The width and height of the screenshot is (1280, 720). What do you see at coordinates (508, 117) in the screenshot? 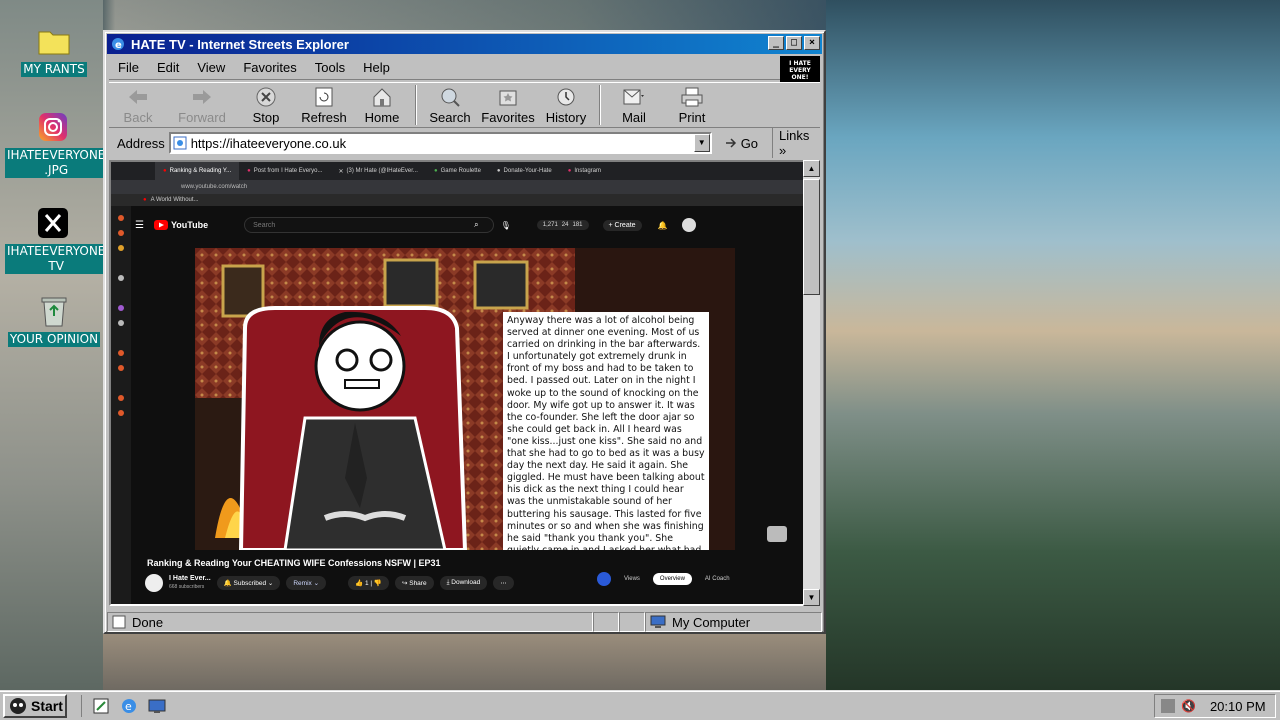
I see `favorites-label: Favorites` at bounding box center [508, 117].